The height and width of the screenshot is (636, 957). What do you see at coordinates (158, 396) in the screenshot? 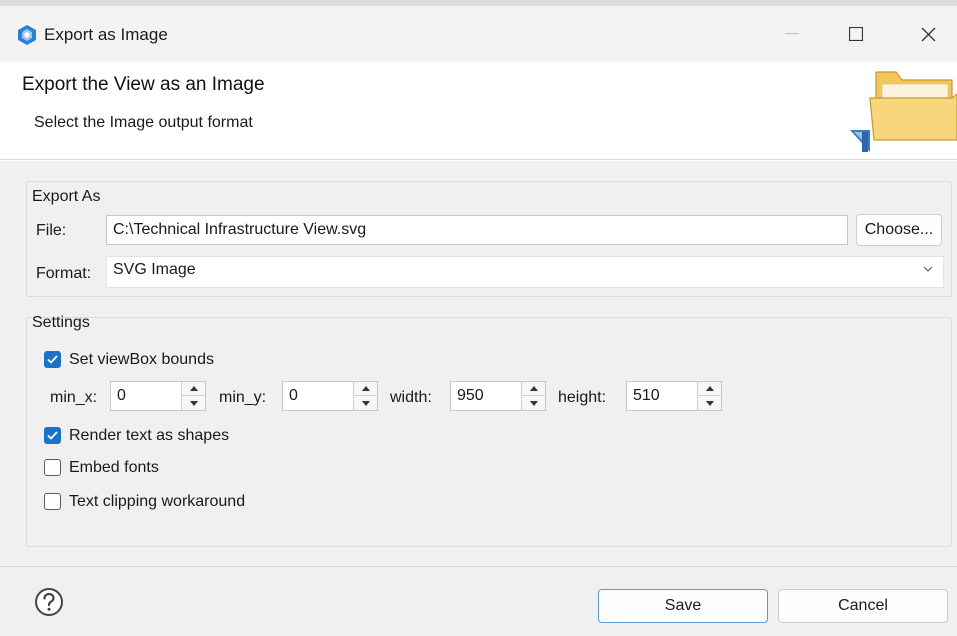
I see `min-x-spinner: 0` at bounding box center [158, 396].